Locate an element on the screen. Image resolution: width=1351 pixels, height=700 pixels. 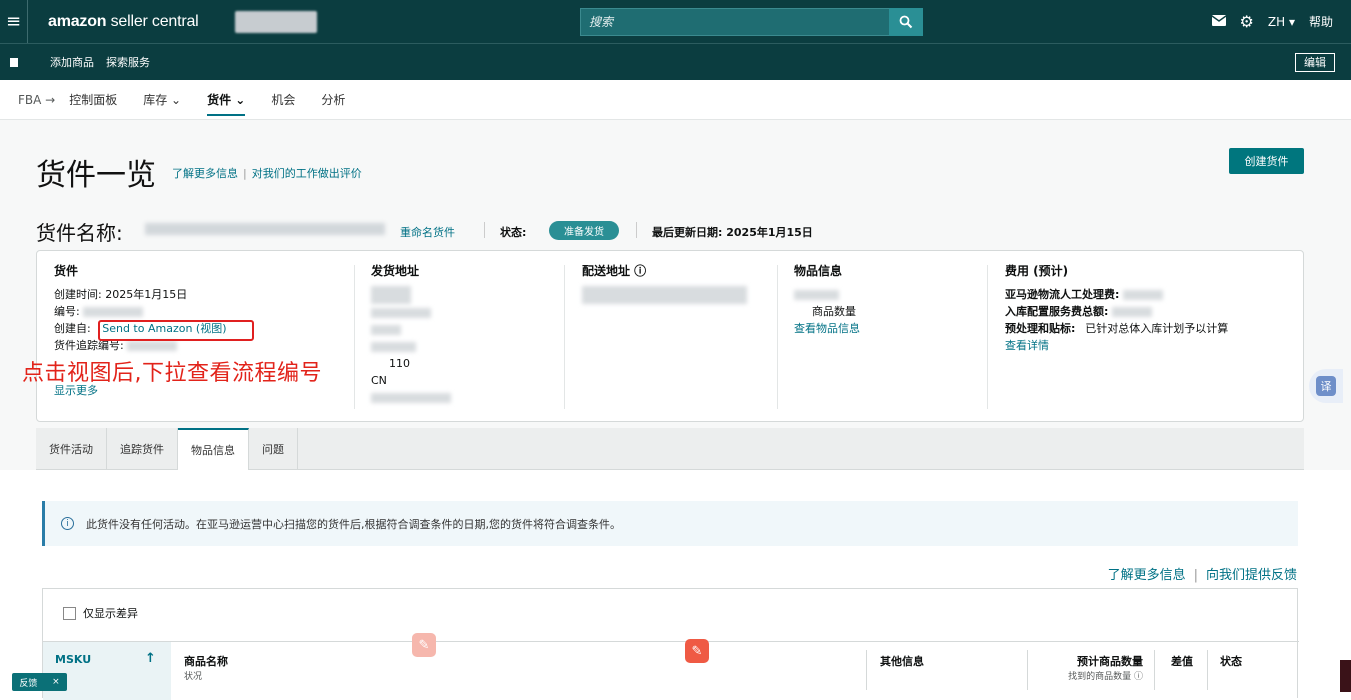
status-header: 状态 is located at coordinates (1231, 661).